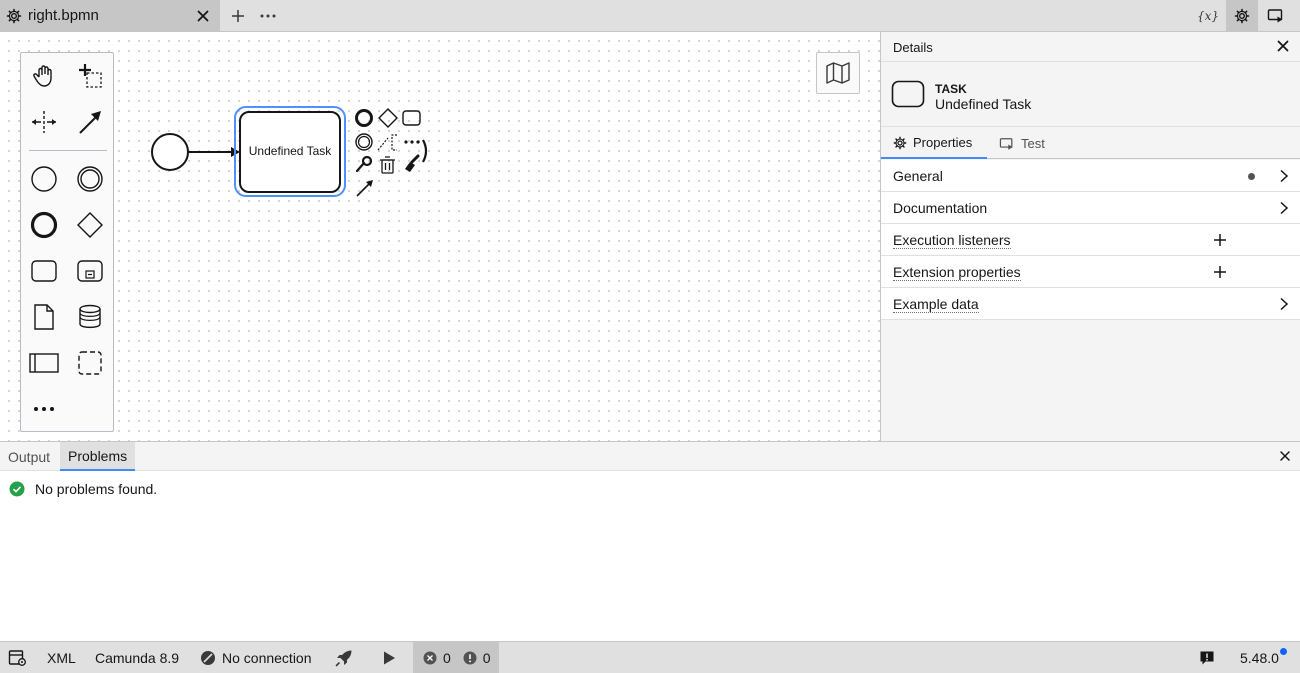 The height and width of the screenshot is (673, 1300). I want to click on properties-panel-button, so click(1242, 16).